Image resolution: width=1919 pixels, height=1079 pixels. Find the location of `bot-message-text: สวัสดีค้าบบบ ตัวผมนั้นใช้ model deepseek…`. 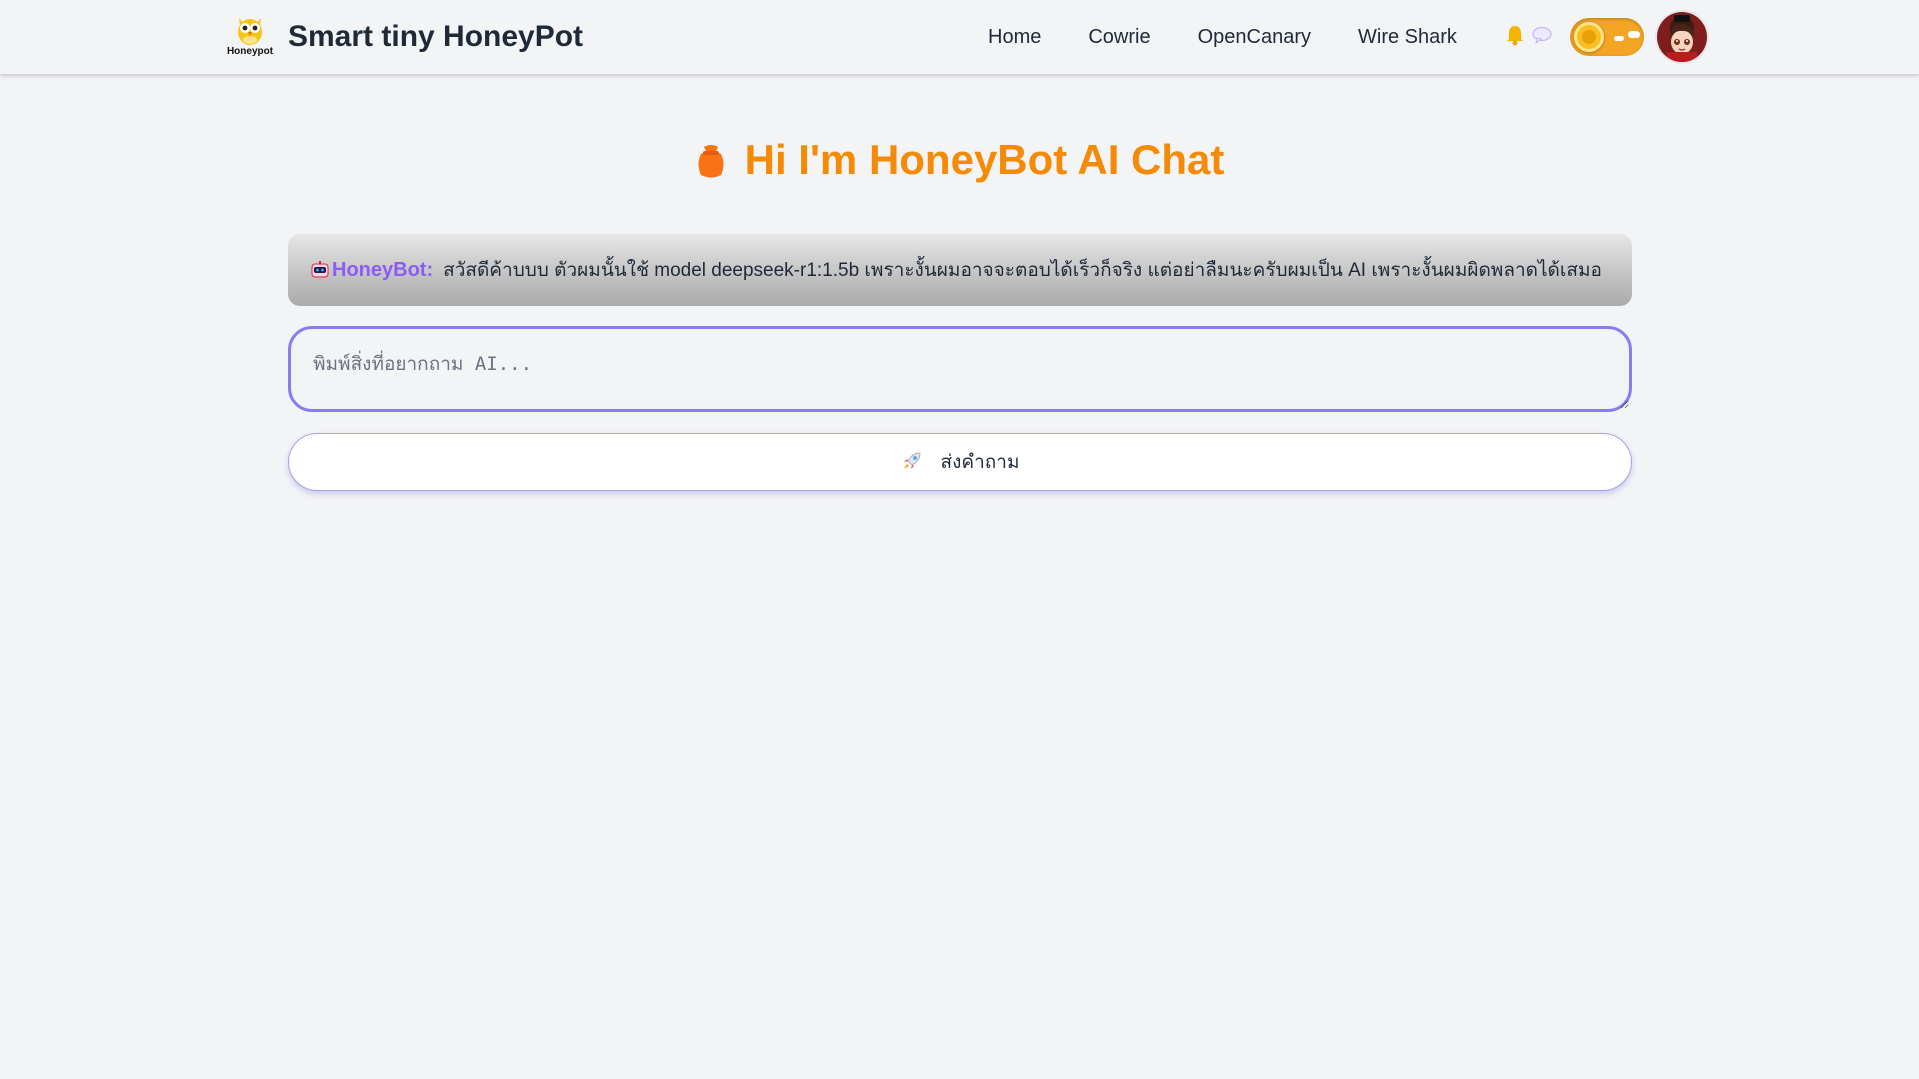

bot-message-text: สวัสดีค้าบบบ ตัวผมนั้นใช้ model deepseek… is located at coordinates (1022, 270).